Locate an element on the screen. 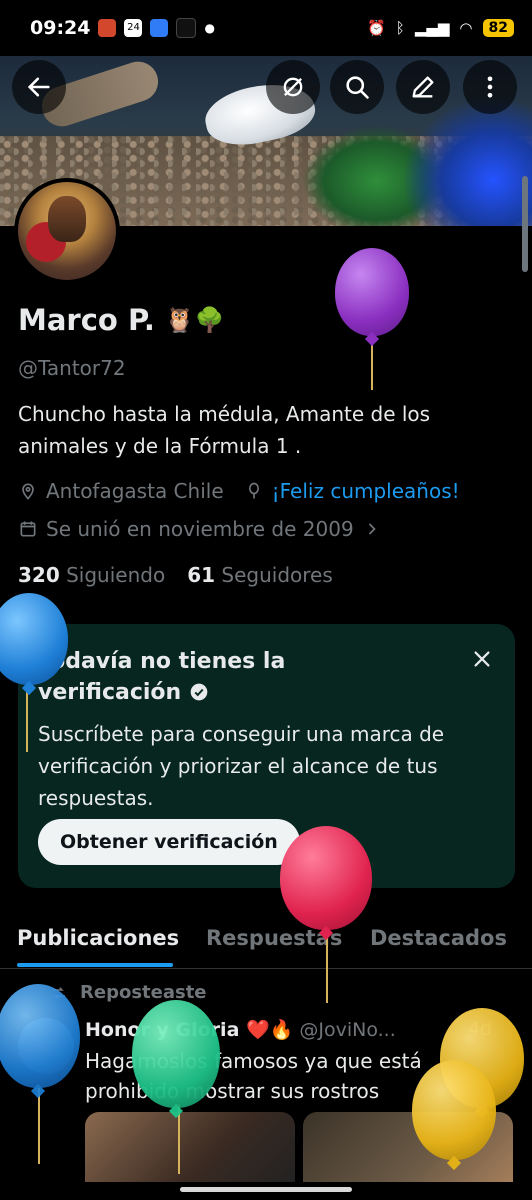 The width and height of the screenshot is (532, 1200). get-verification-button: Obtener verificación is located at coordinates (169, 842).